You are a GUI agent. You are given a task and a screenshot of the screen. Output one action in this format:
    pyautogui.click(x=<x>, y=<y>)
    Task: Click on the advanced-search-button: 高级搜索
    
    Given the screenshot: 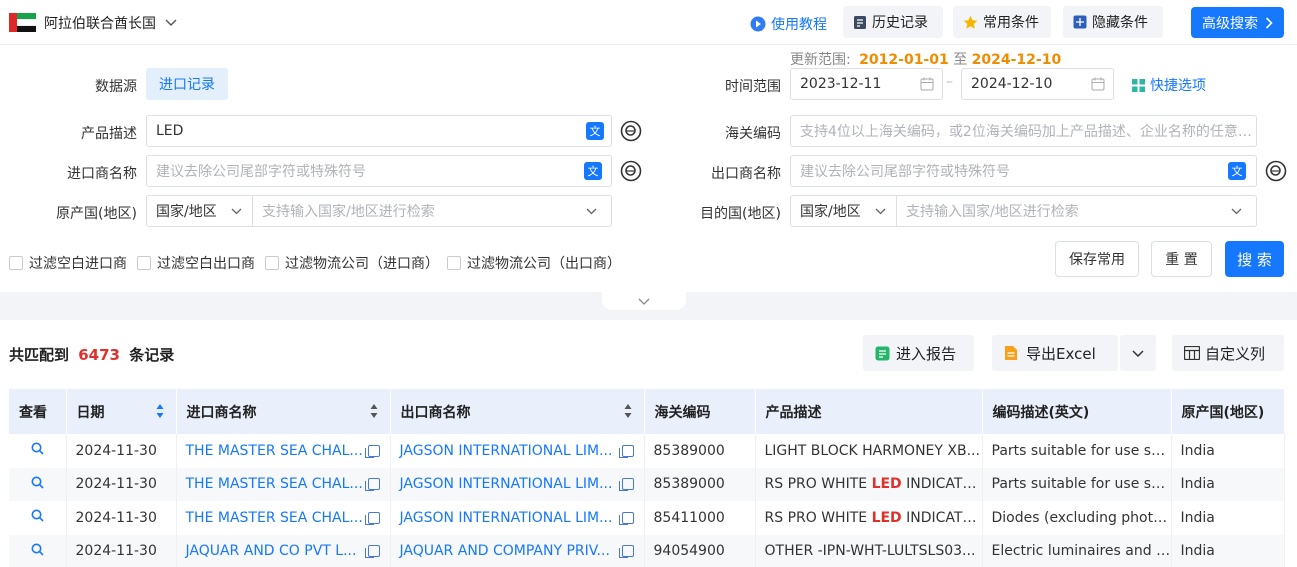 What is the action you would take?
    pyautogui.click(x=1237, y=22)
    